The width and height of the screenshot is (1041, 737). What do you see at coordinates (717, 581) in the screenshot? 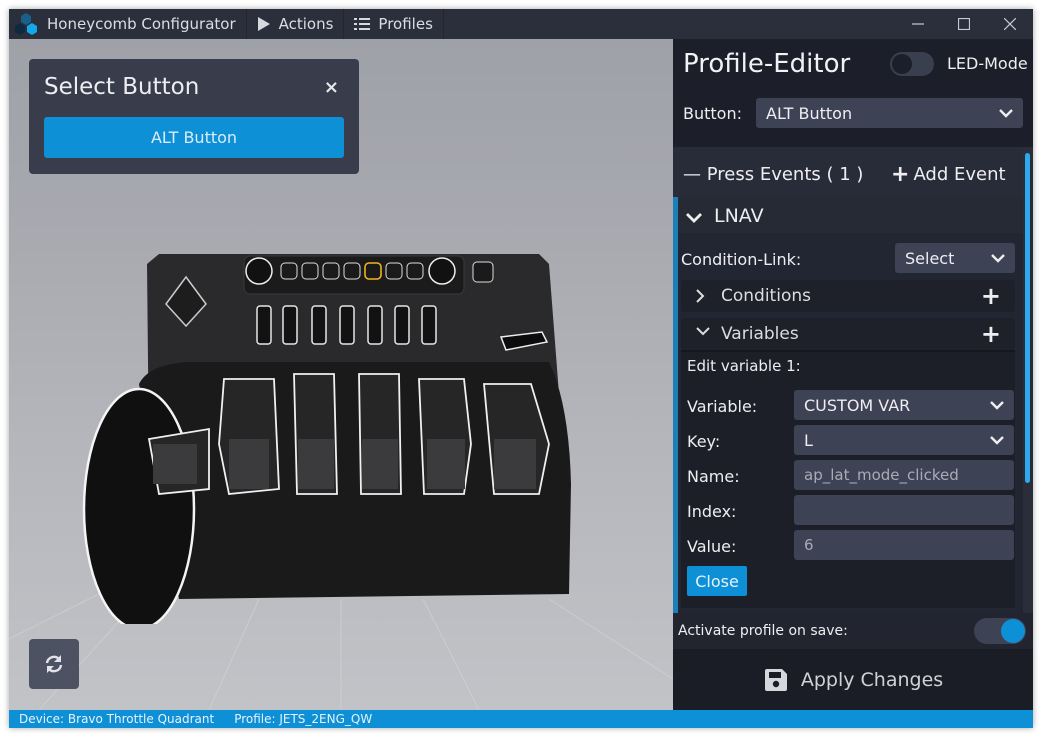
I see `close-variable-button: Close` at bounding box center [717, 581].